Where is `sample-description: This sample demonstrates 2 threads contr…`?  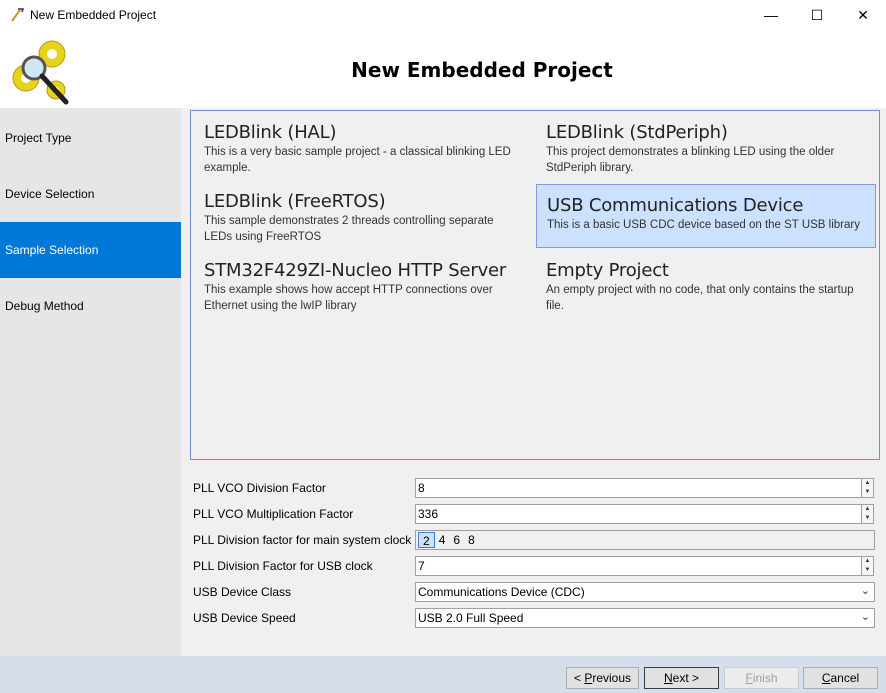 sample-description: This sample demonstrates 2 threads contr… is located at coordinates (349, 229).